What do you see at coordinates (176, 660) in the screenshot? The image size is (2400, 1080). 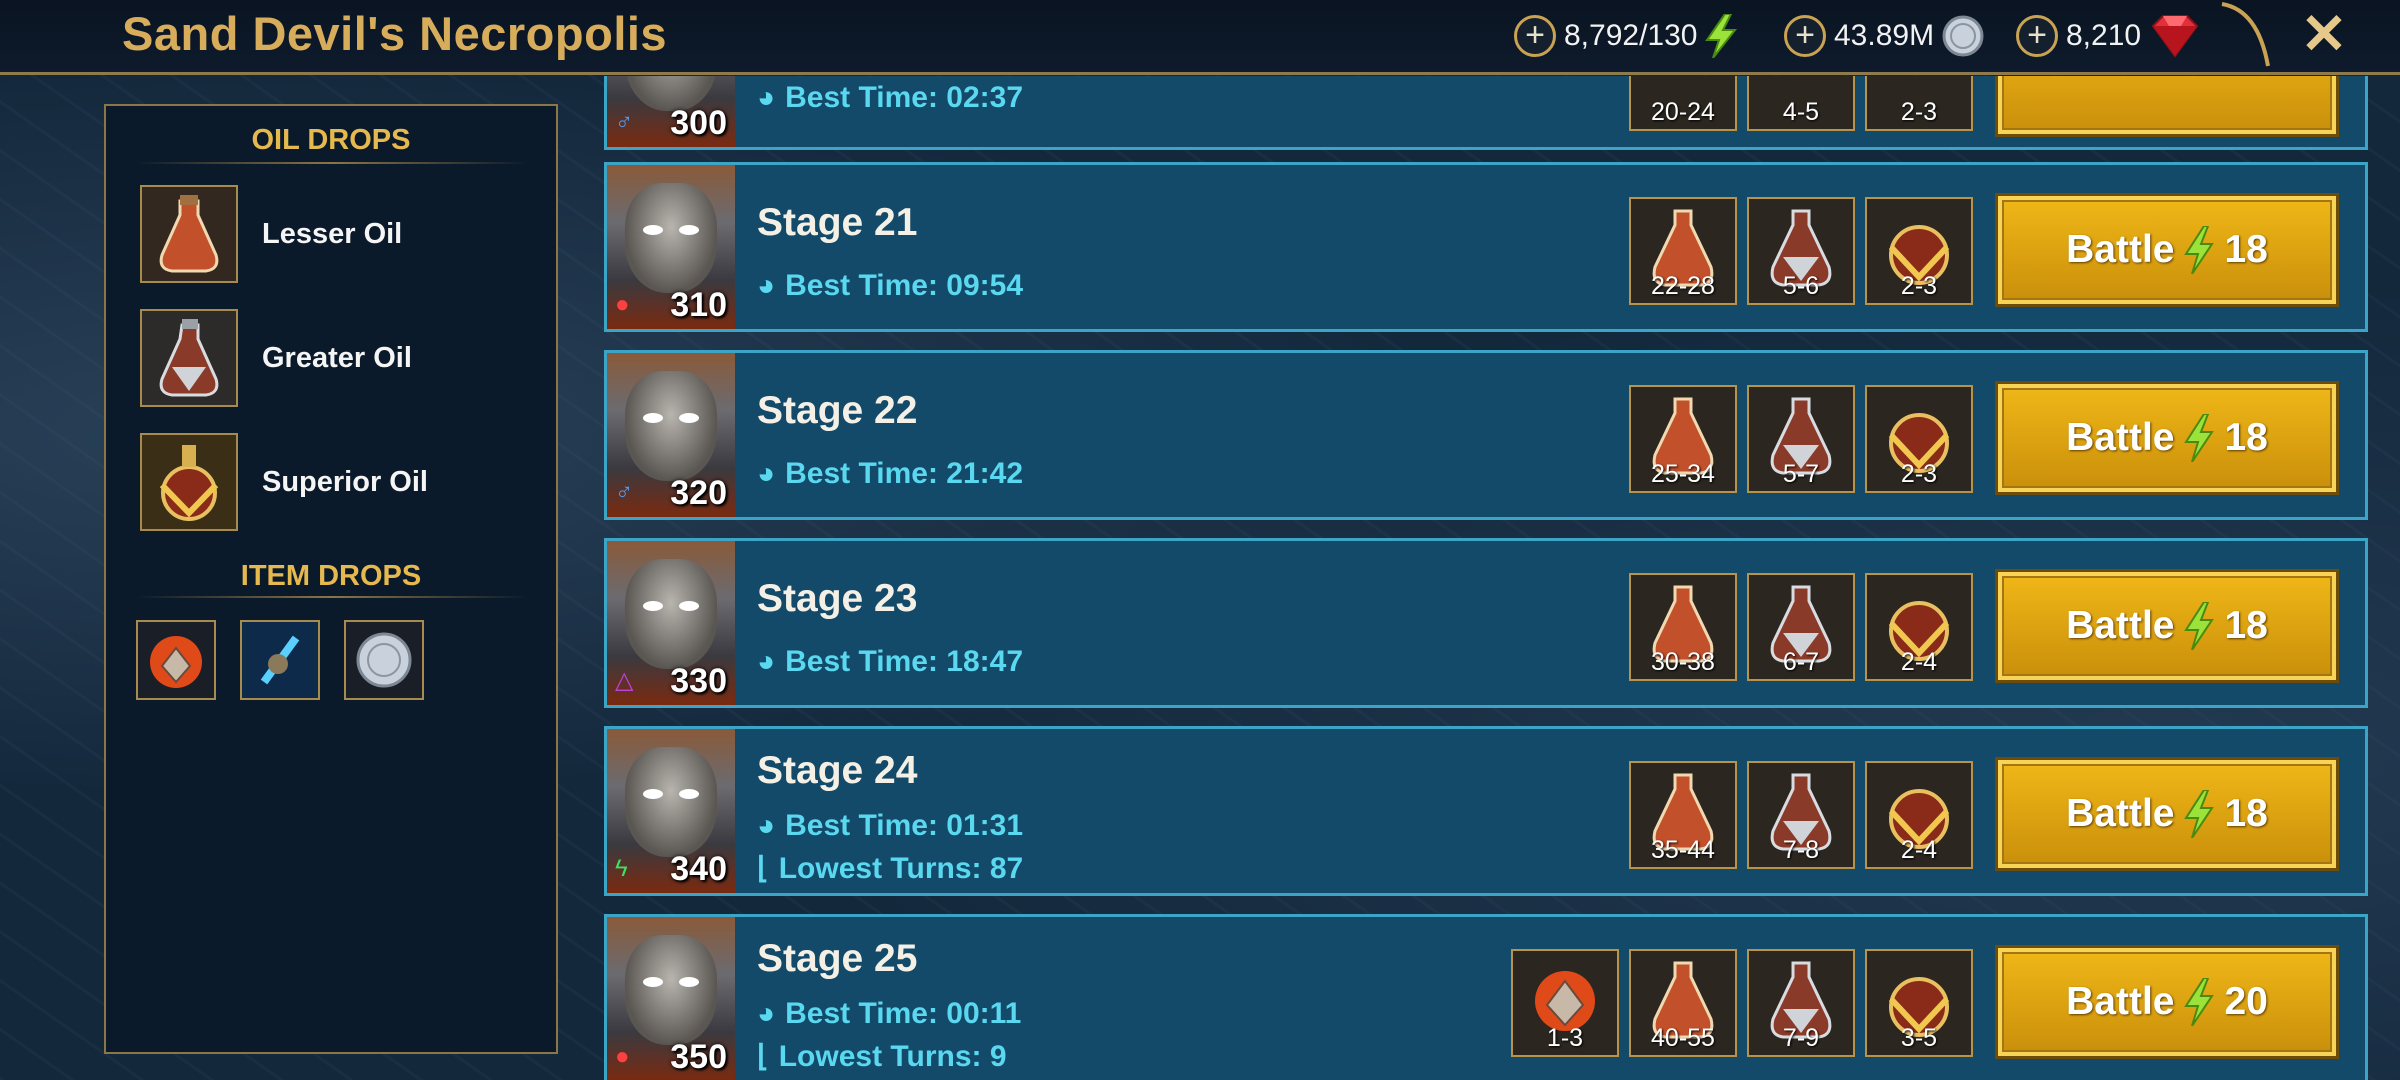 I see `fire-gem-icon` at bounding box center [176, 660].